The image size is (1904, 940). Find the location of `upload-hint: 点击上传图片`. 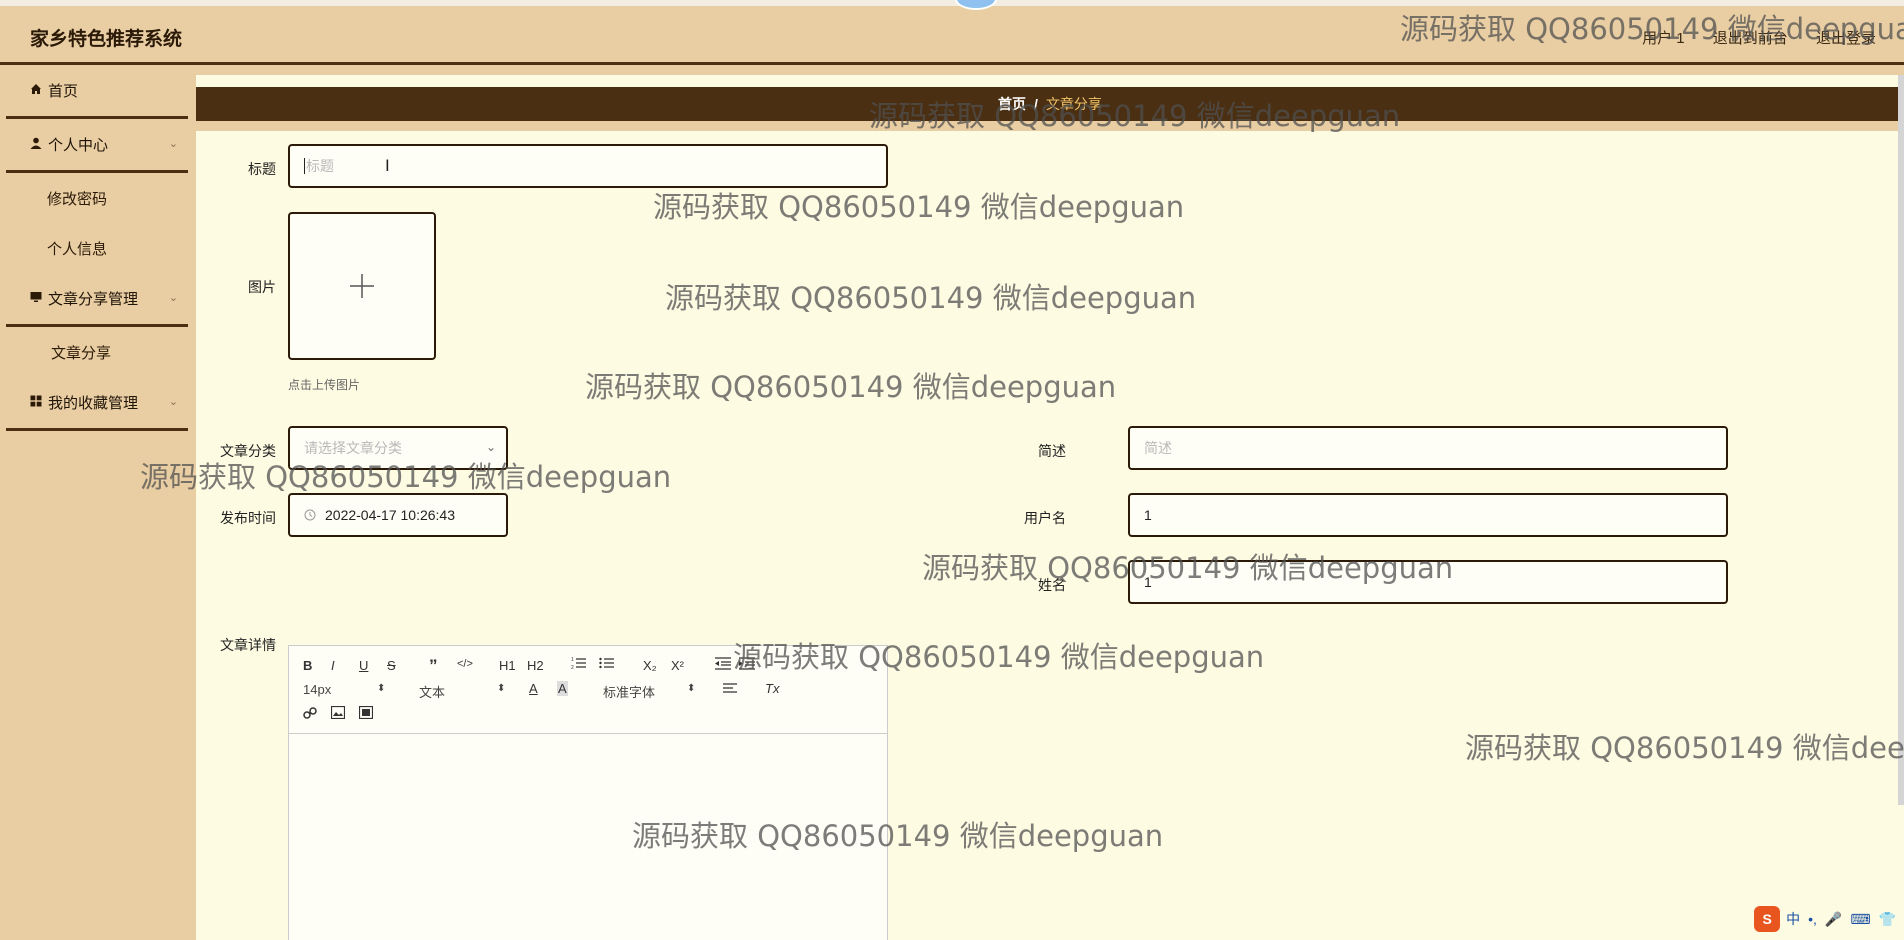

upload-hint: 点击上传图片 is located at coordinates (324, 385).